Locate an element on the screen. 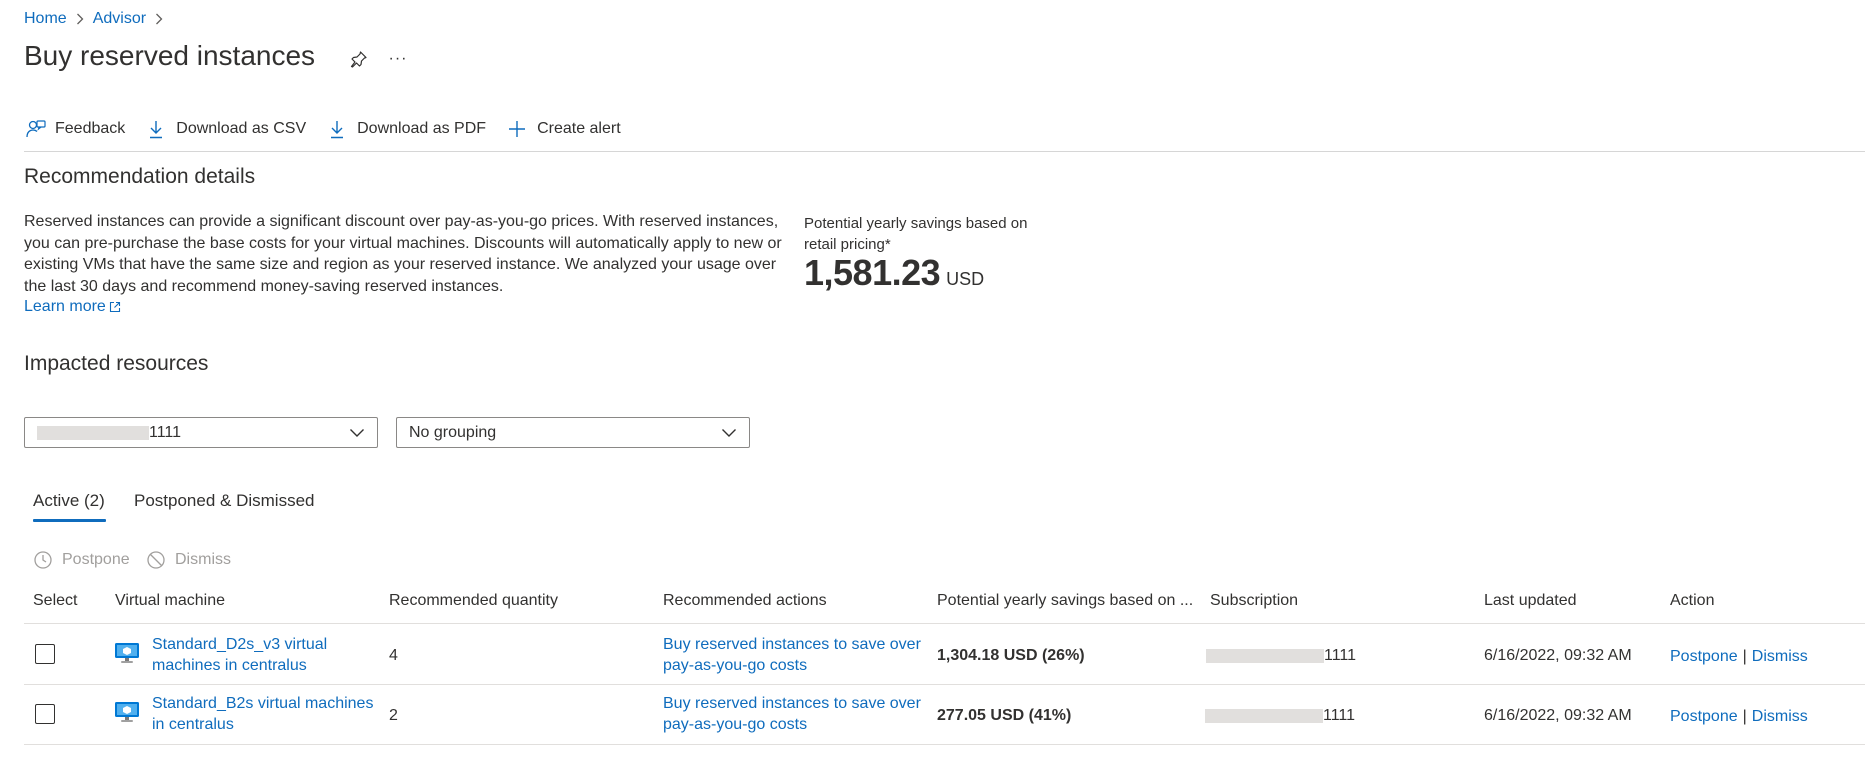 This screenshot has width=1865, height=762. learn-more-label: Learn more is located at coordinates (65, 306).